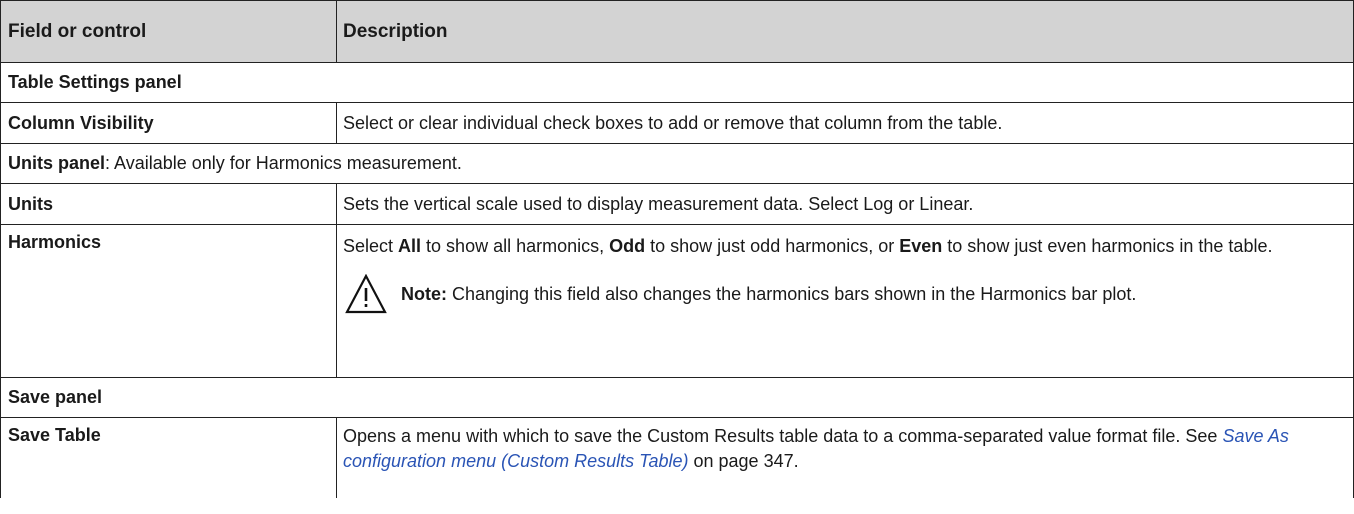 The image size is (1354, 514). I want to click on option-all: All, so click(410, 246).